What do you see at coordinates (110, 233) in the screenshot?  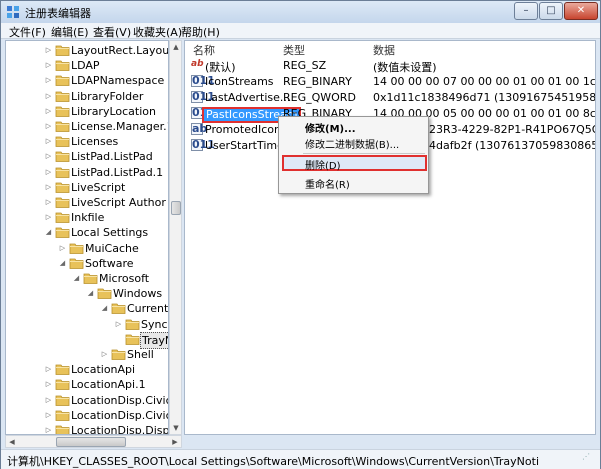 I see `tree-node-label: Local Settings` at bounding box center [110, 233].